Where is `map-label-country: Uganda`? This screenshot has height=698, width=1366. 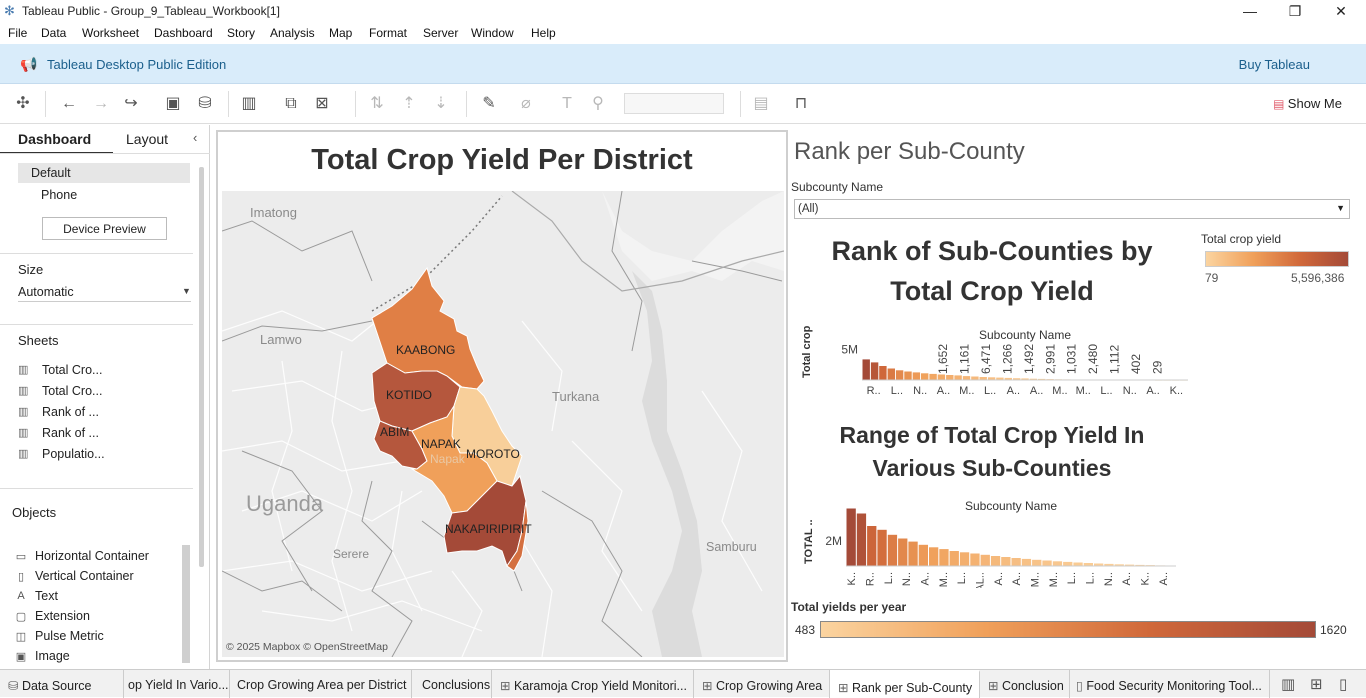 map-label-country: Uganda is located at coordinates (285, 503).